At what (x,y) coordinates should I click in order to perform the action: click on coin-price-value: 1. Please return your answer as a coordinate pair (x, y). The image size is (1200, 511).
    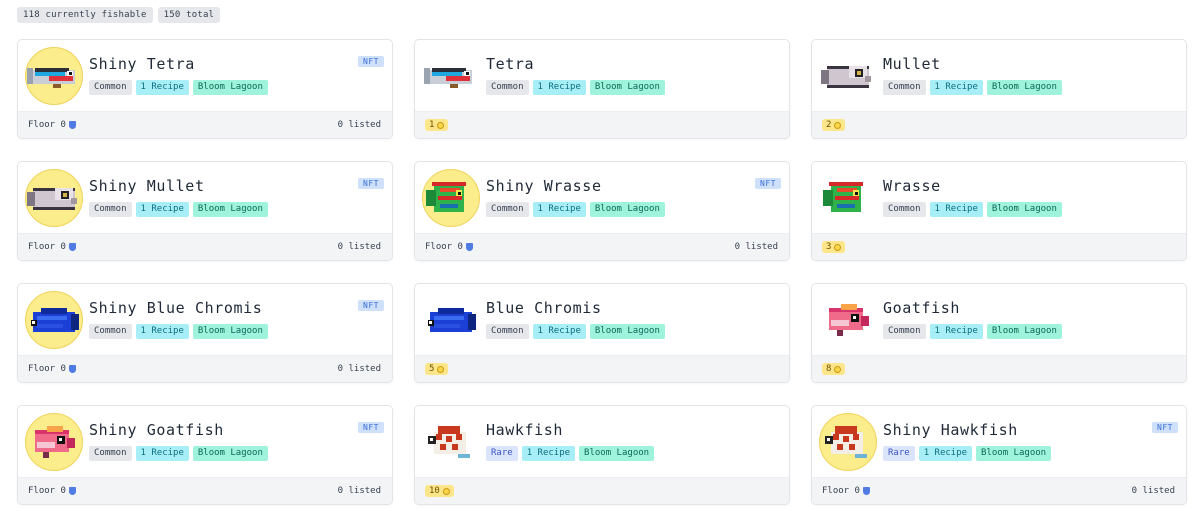
    Looking at the image, I should click on (432, 125).